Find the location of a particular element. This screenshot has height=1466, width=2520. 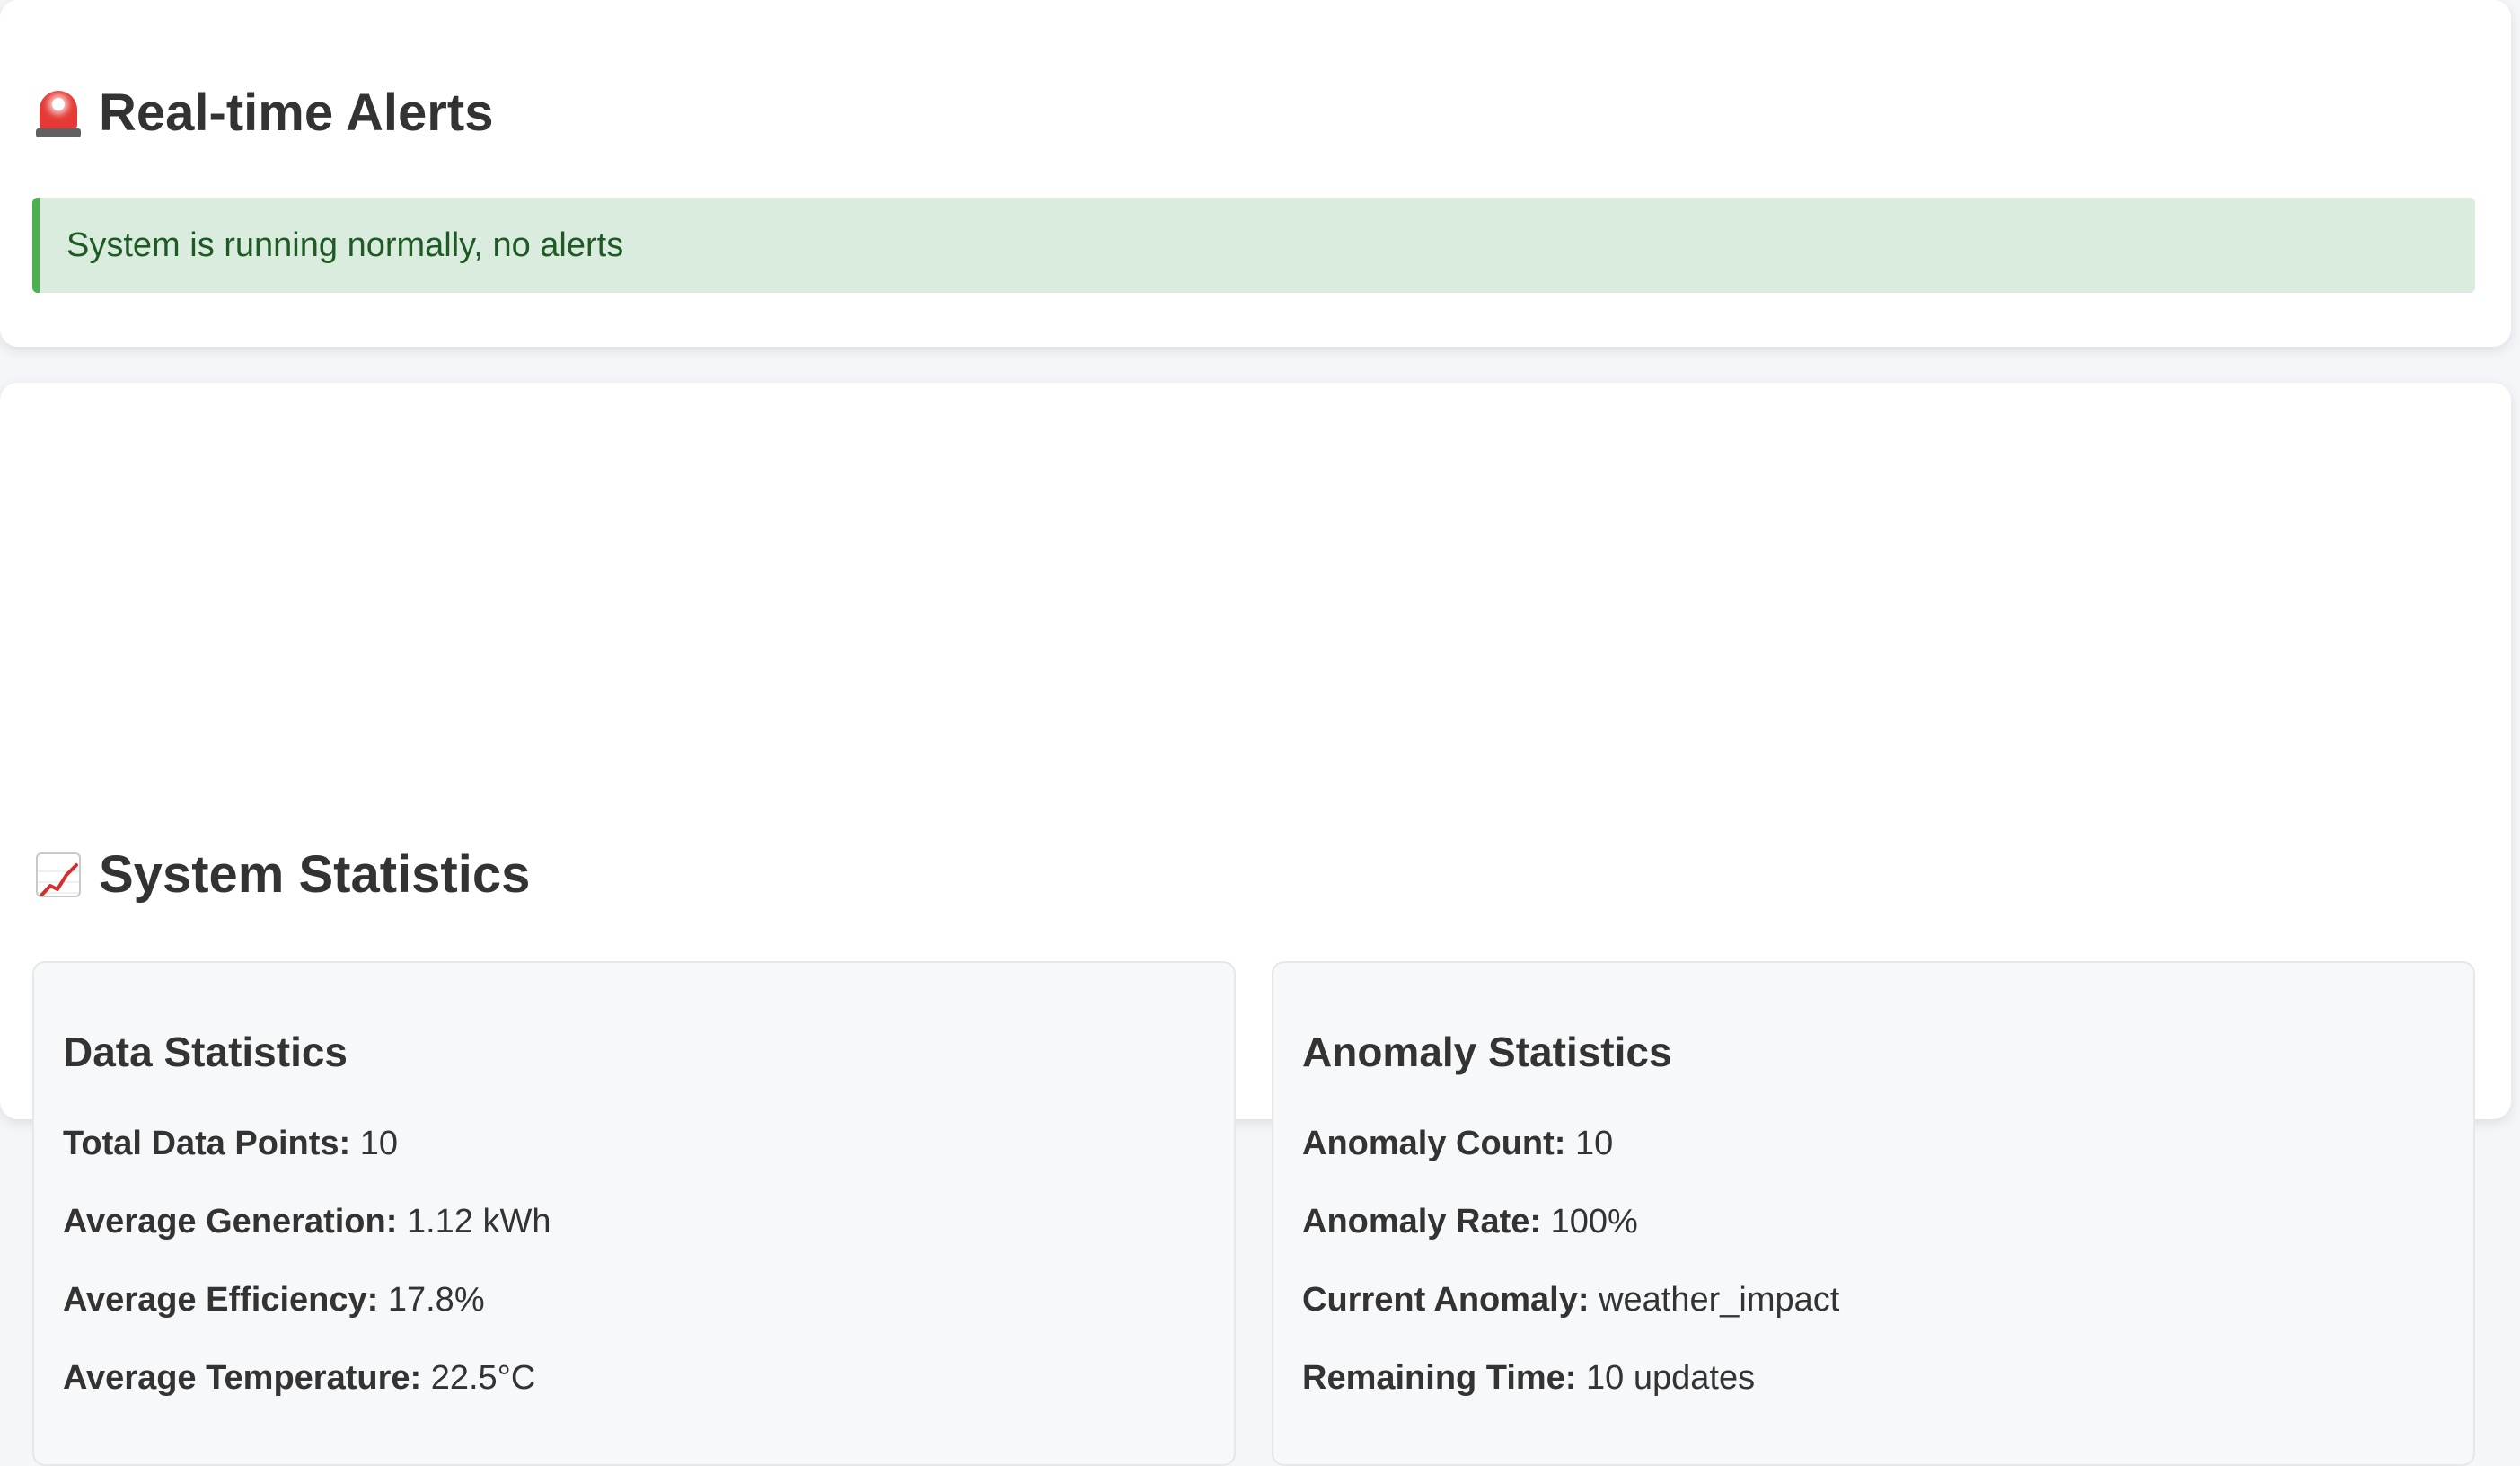

chart-increasing-icon is located at coordinates (58, 875).